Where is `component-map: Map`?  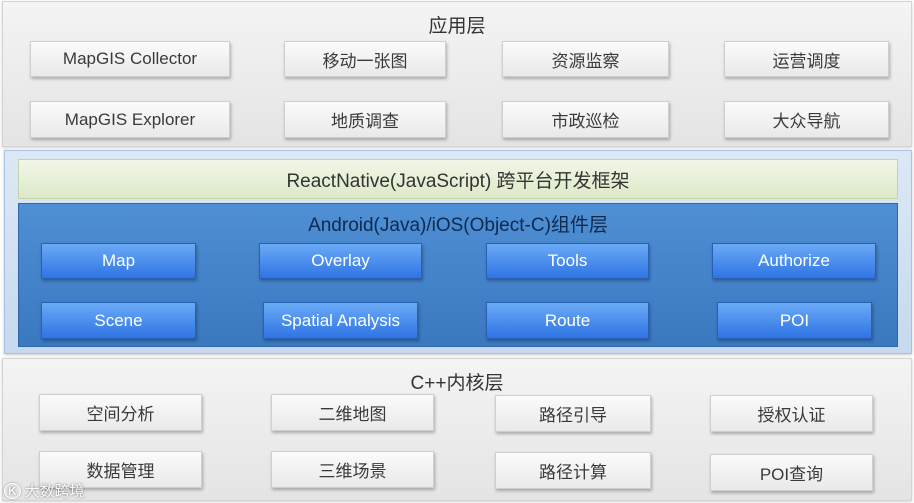 component-map: Map is located at coordinates (118, 261).